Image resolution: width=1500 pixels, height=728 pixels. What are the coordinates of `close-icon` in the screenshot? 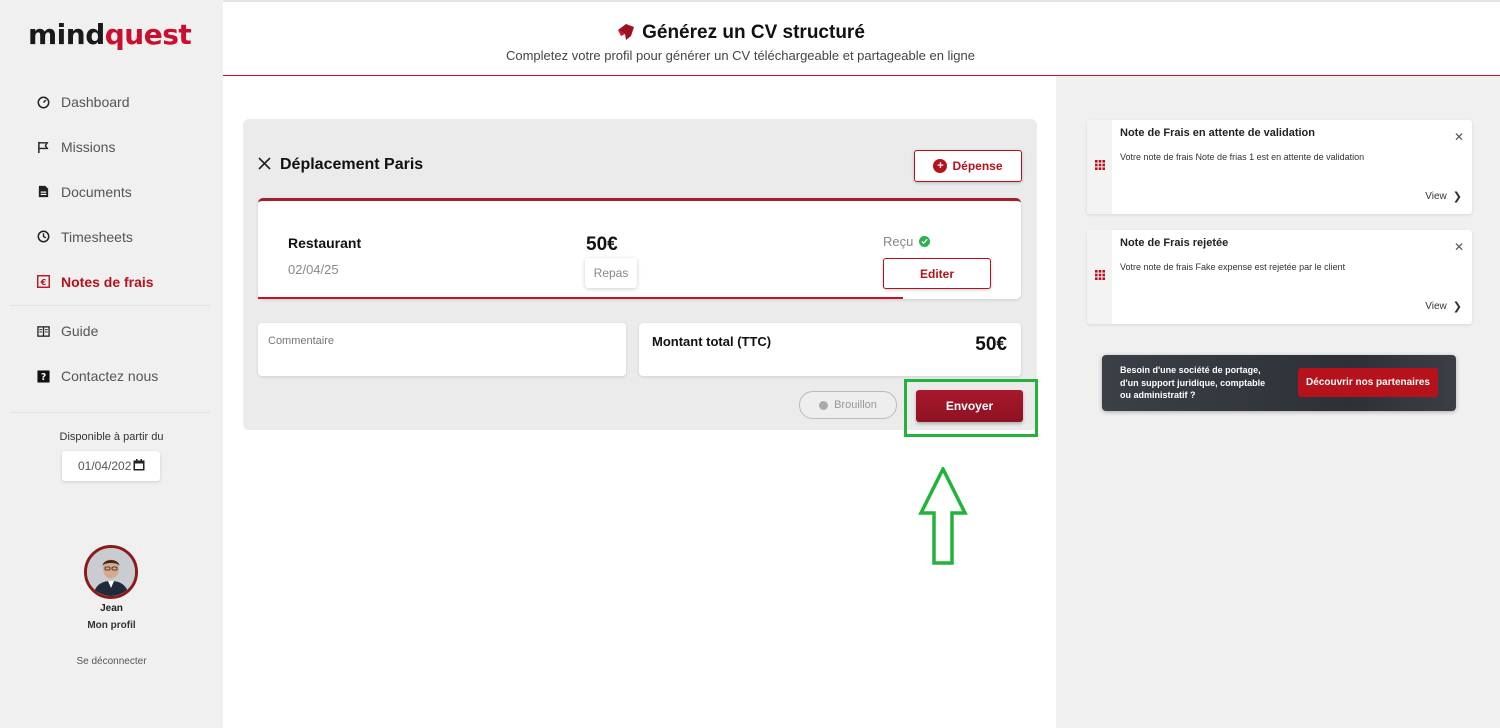 It's located at (265, 164).